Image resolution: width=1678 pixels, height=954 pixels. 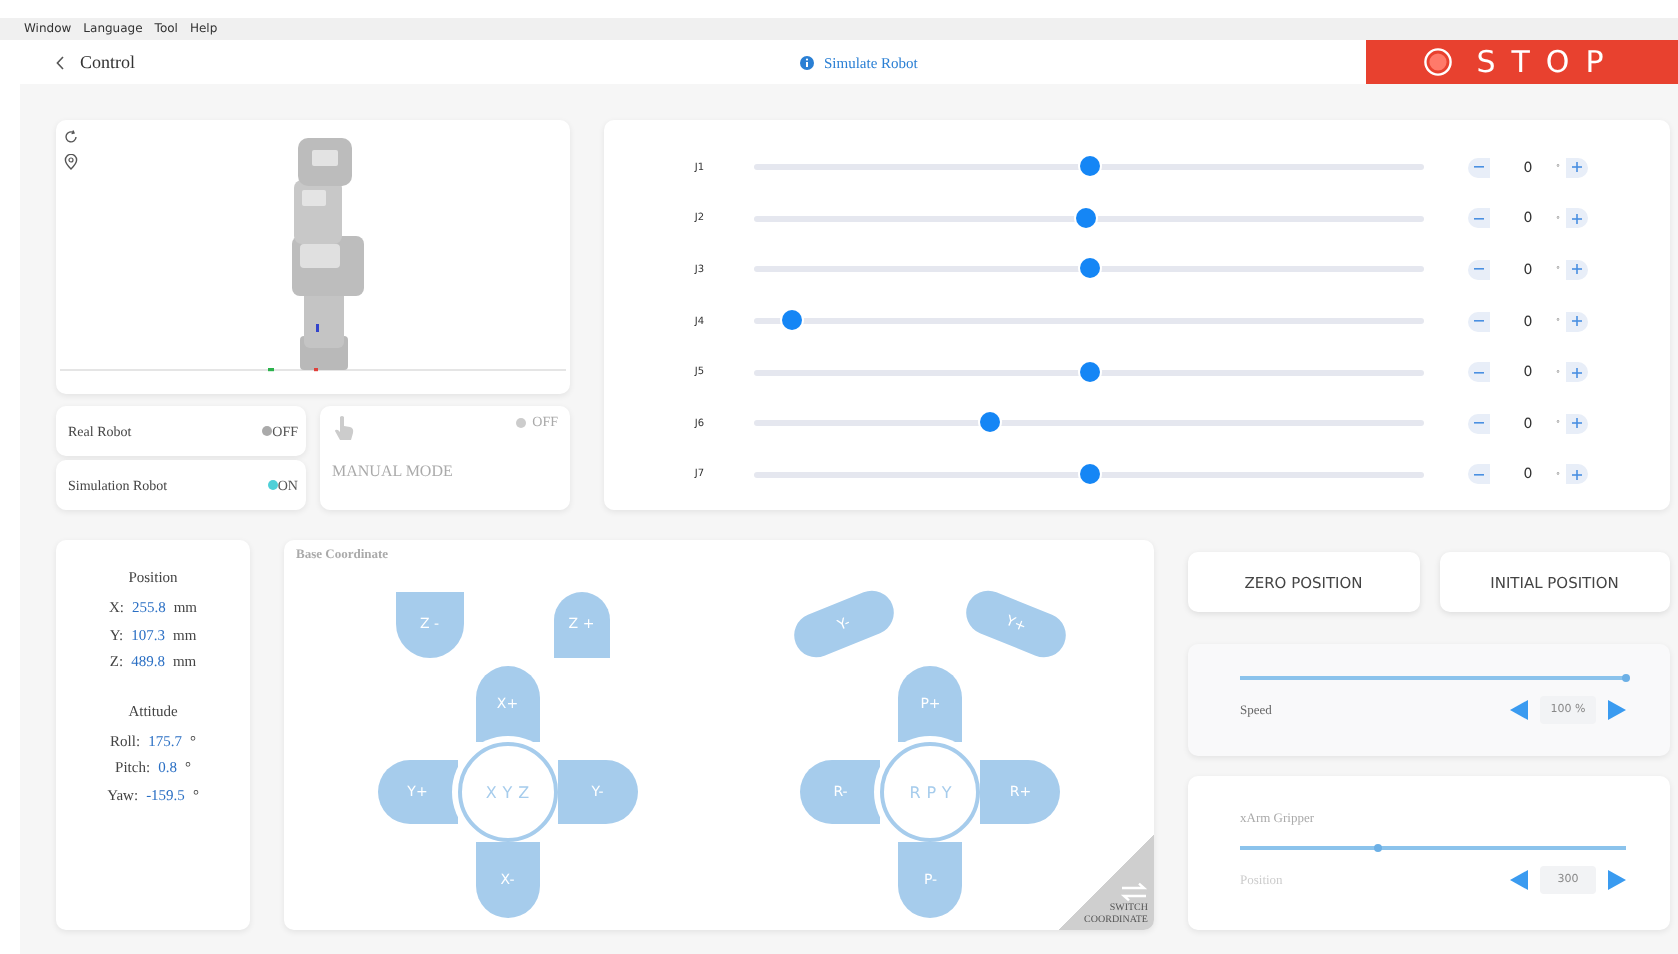 I want to click on axis-marker-icon, so click(x=271, y=370).